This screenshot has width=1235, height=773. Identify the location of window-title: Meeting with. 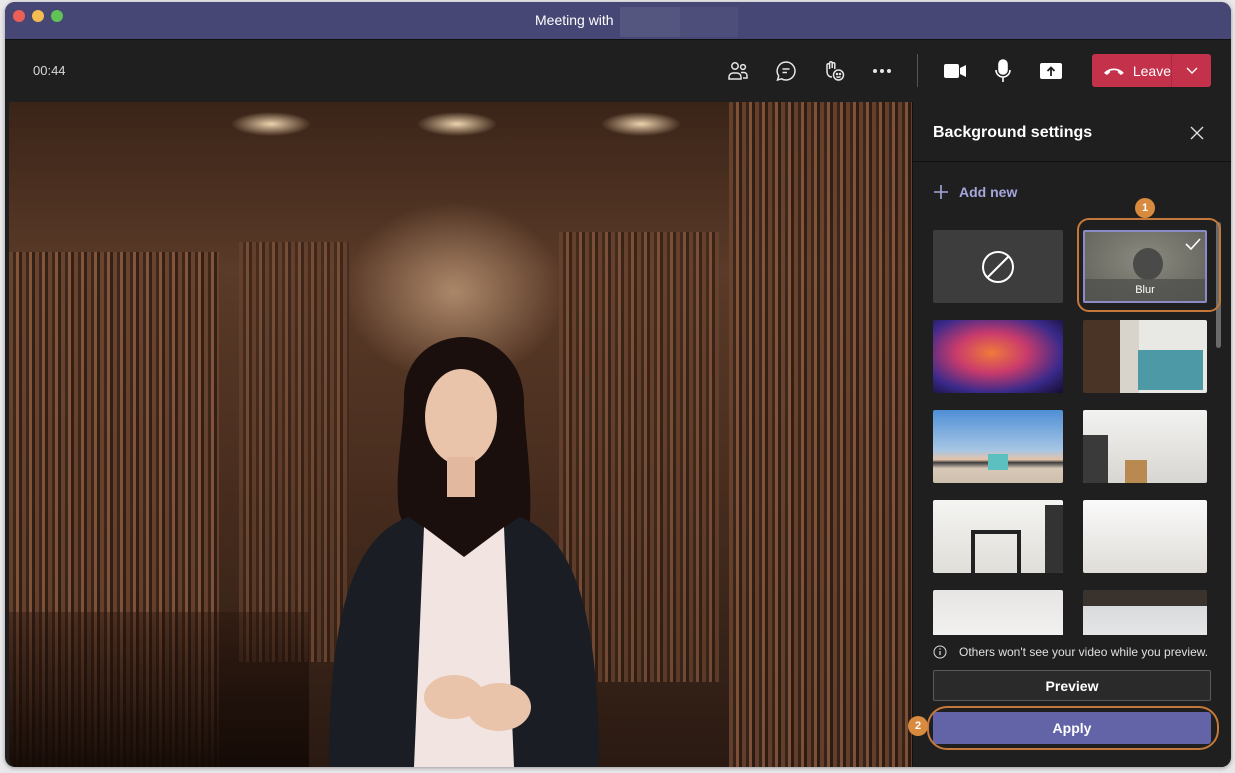
(574, 20).